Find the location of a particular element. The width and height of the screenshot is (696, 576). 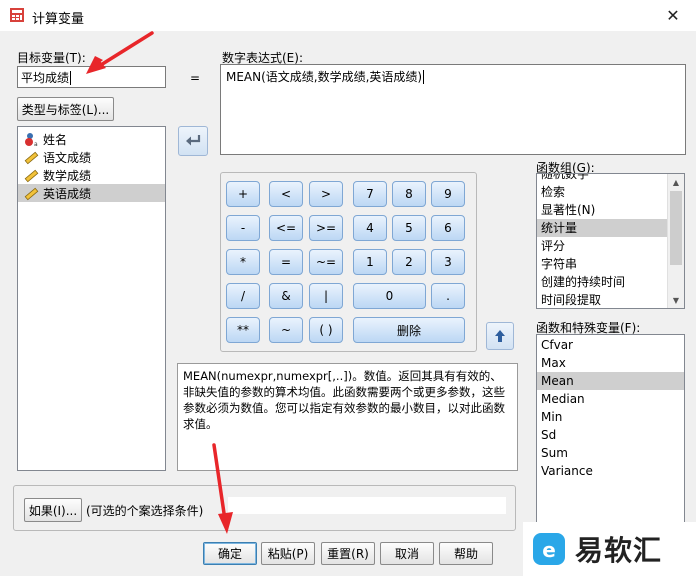

target-variable-label: 目标变量(T): is located at coordinates (51, 58).